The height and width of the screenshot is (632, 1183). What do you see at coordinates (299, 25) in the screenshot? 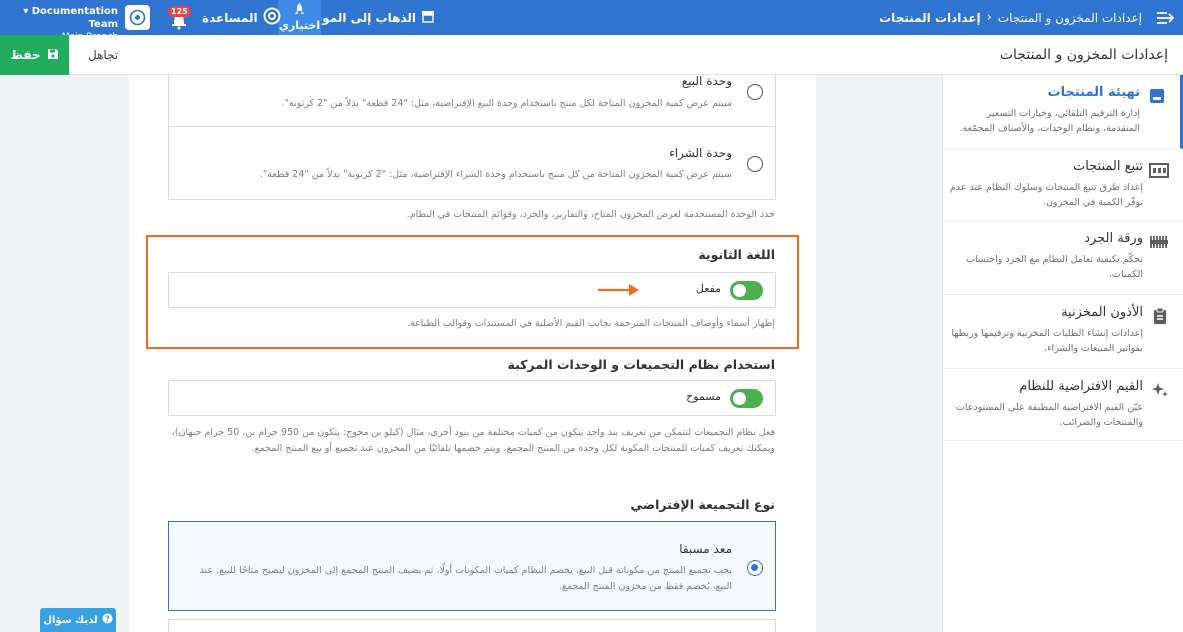
I see `beta-label: اختياري` at bounding box center [299, 25].